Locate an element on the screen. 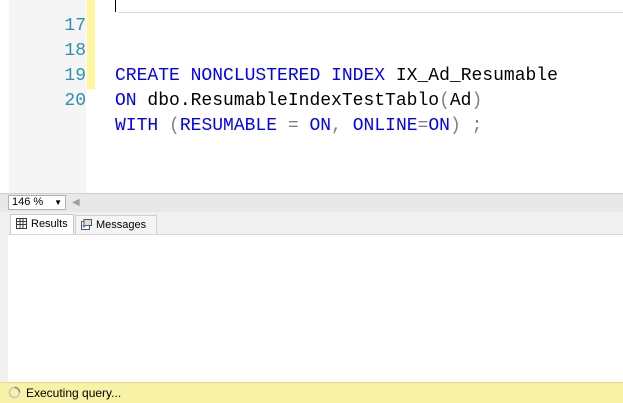  code-line: 19 ON dbo.ResumableIndexTestTablo(Ad) is located at coordinates (241, 75).